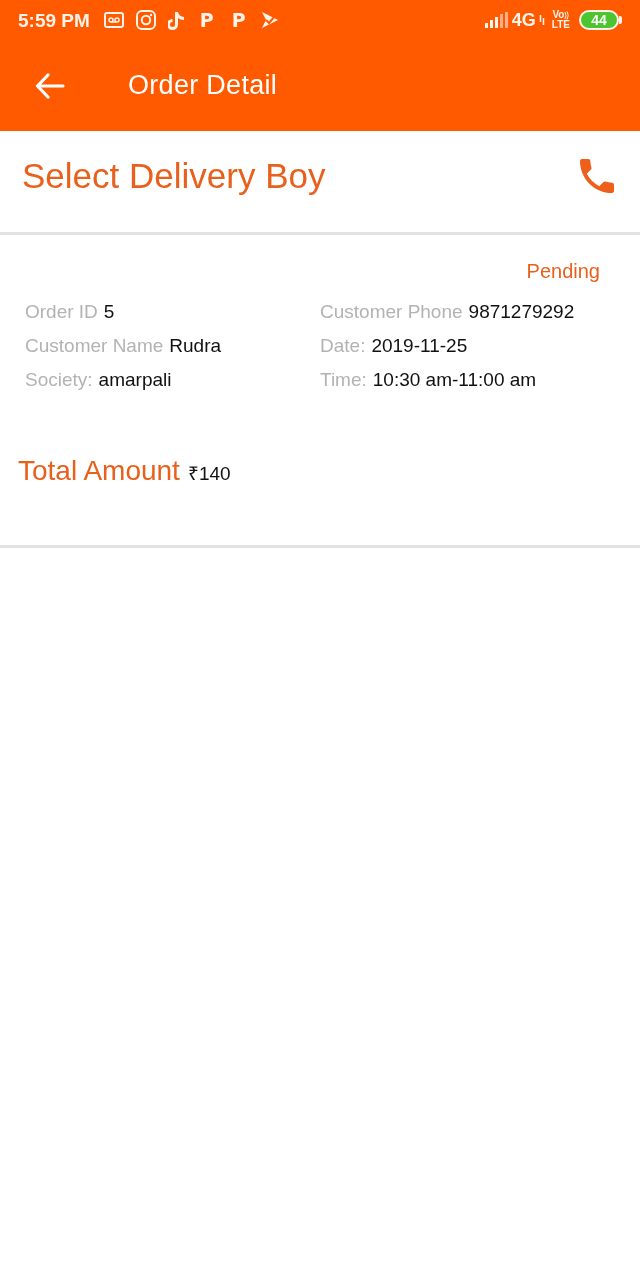  Describe the element at coordinates (496, 20) in the screenshot. I see `signal-icon` at that location.